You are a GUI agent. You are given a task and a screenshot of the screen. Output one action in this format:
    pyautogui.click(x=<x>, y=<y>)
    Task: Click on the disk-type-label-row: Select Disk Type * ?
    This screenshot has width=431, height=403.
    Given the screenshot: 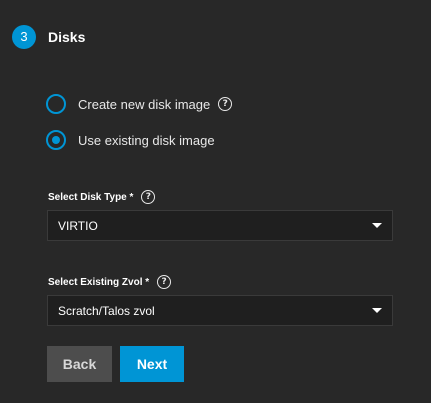 What is the action you would take?
    pyautogui.click(x=102, y=197)
    